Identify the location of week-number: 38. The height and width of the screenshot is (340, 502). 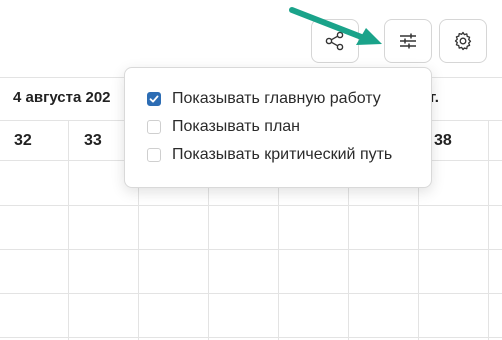
(443, 140).